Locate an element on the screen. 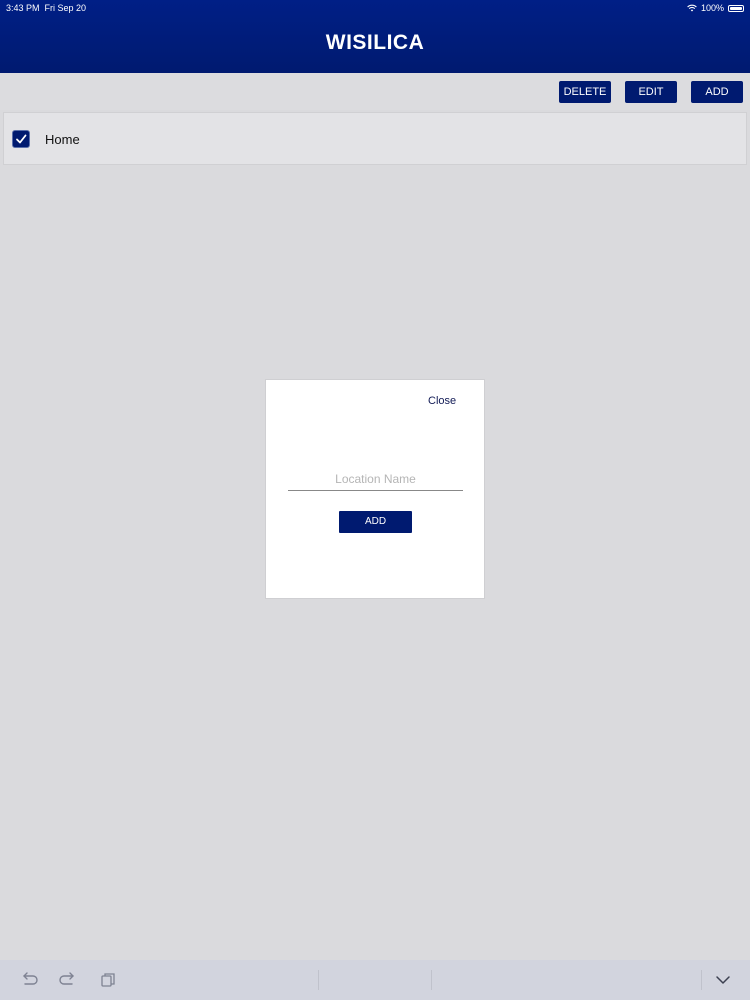 This screenshot has width=750, height=1000. checkmark-icon is located at coordinates (21, 139).